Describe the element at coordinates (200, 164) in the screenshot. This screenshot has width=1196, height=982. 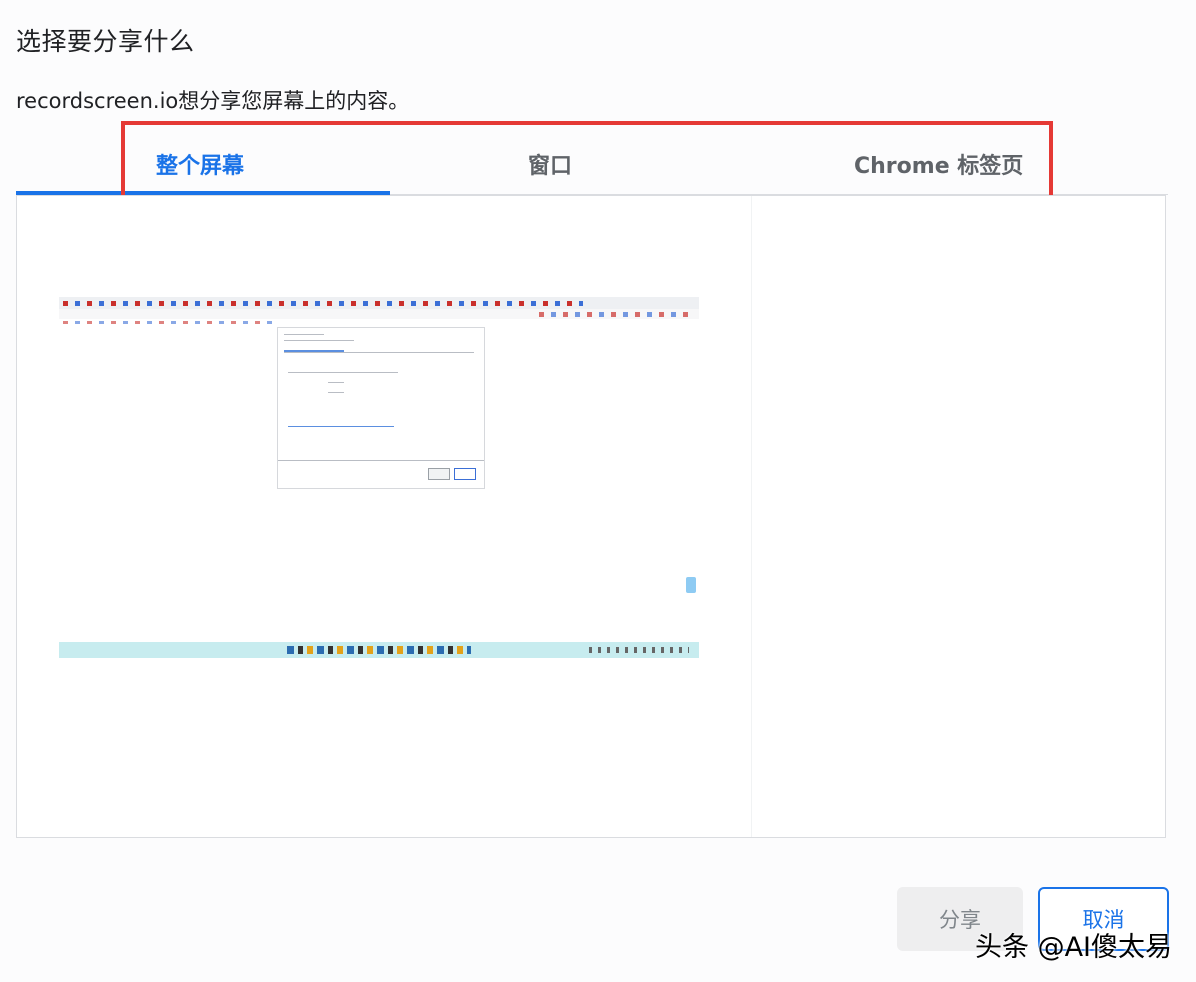
I see `tab-entire-screen: 整个屏幕` at that location.